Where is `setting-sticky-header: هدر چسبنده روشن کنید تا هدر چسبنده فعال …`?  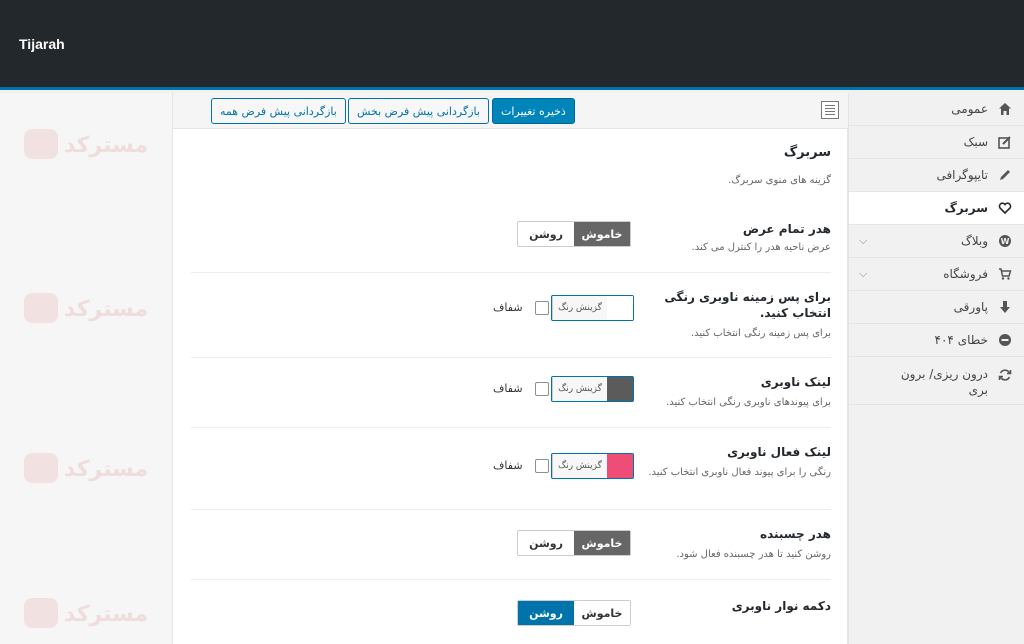 setting-sticky-header: هدر چسبنده روشن کنید تا هدر چسبنده فعال … is located at coordinates (511, 545).